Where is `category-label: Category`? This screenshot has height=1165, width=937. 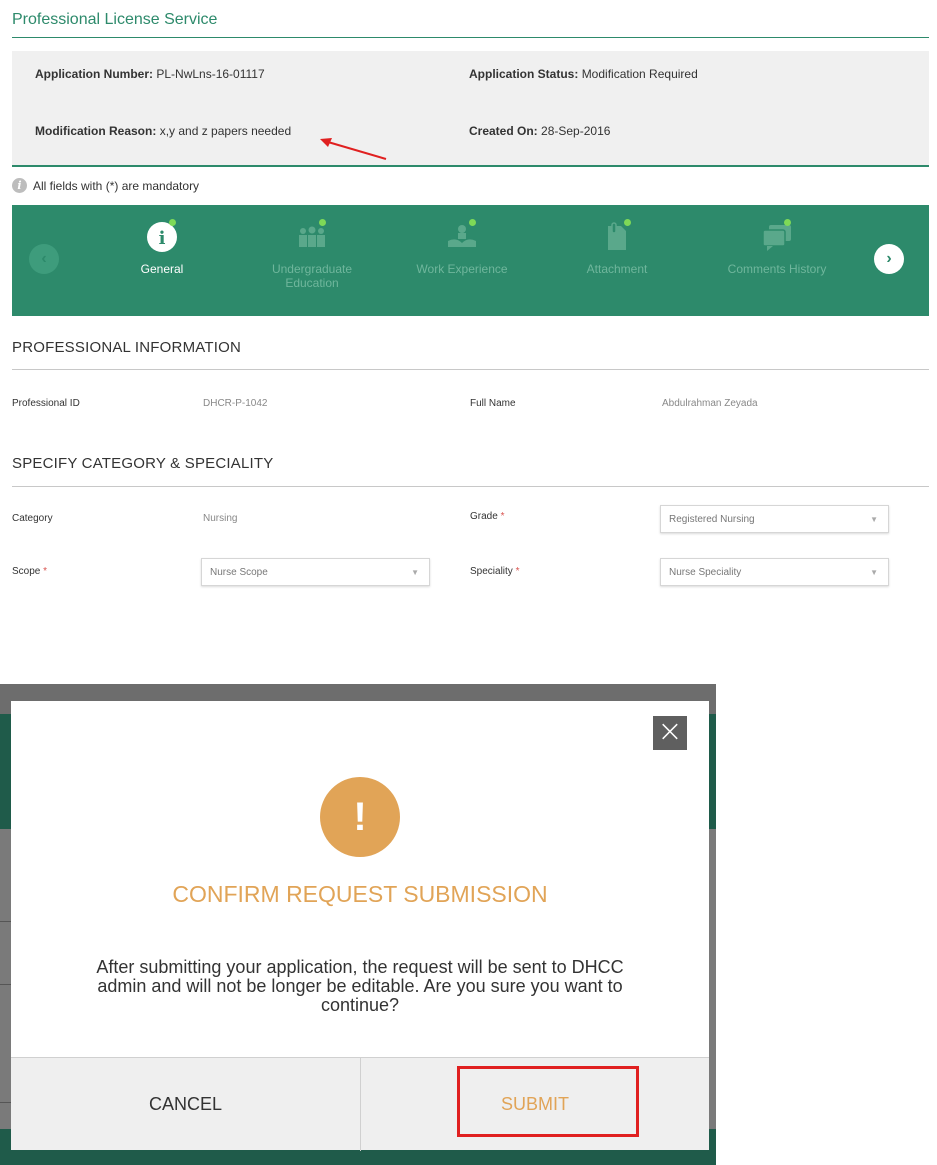 category-label: Category is located at coordinates (32, 518).